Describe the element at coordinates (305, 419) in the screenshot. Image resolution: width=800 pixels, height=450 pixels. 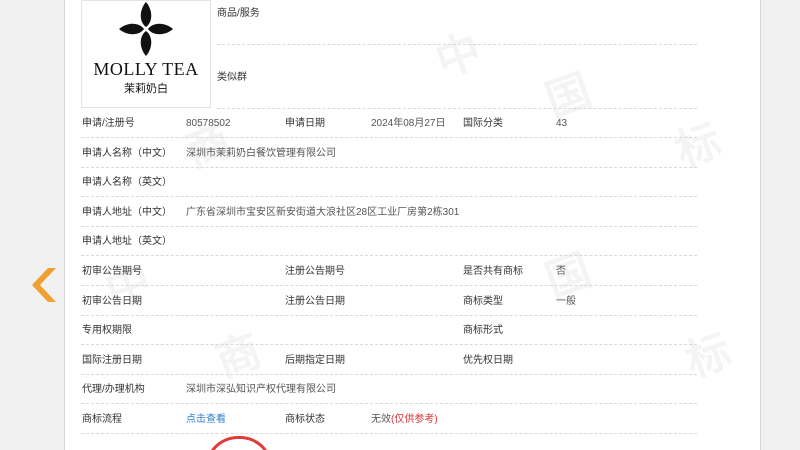
I see `status-label: 商标状态` at that location.